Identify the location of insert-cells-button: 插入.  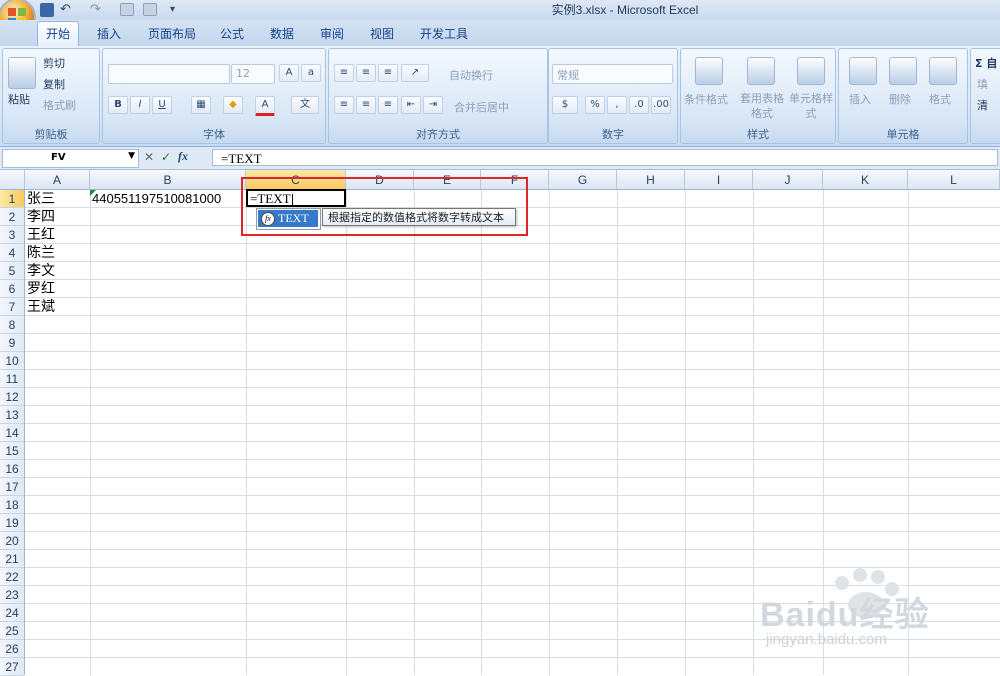
(860, 99).